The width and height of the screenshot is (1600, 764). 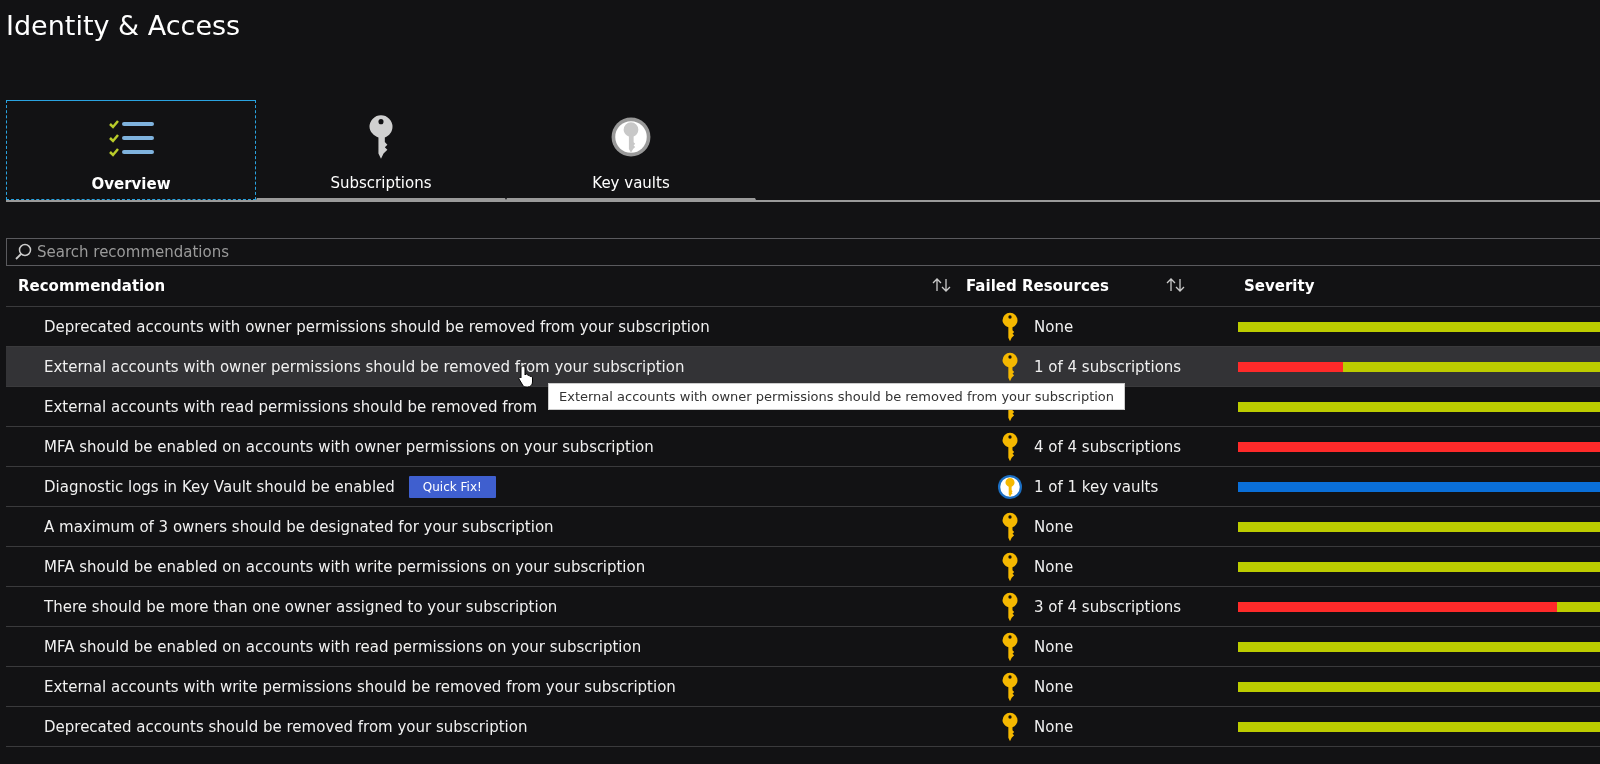 I want to click on search-icon, so click(x=23, y=252).